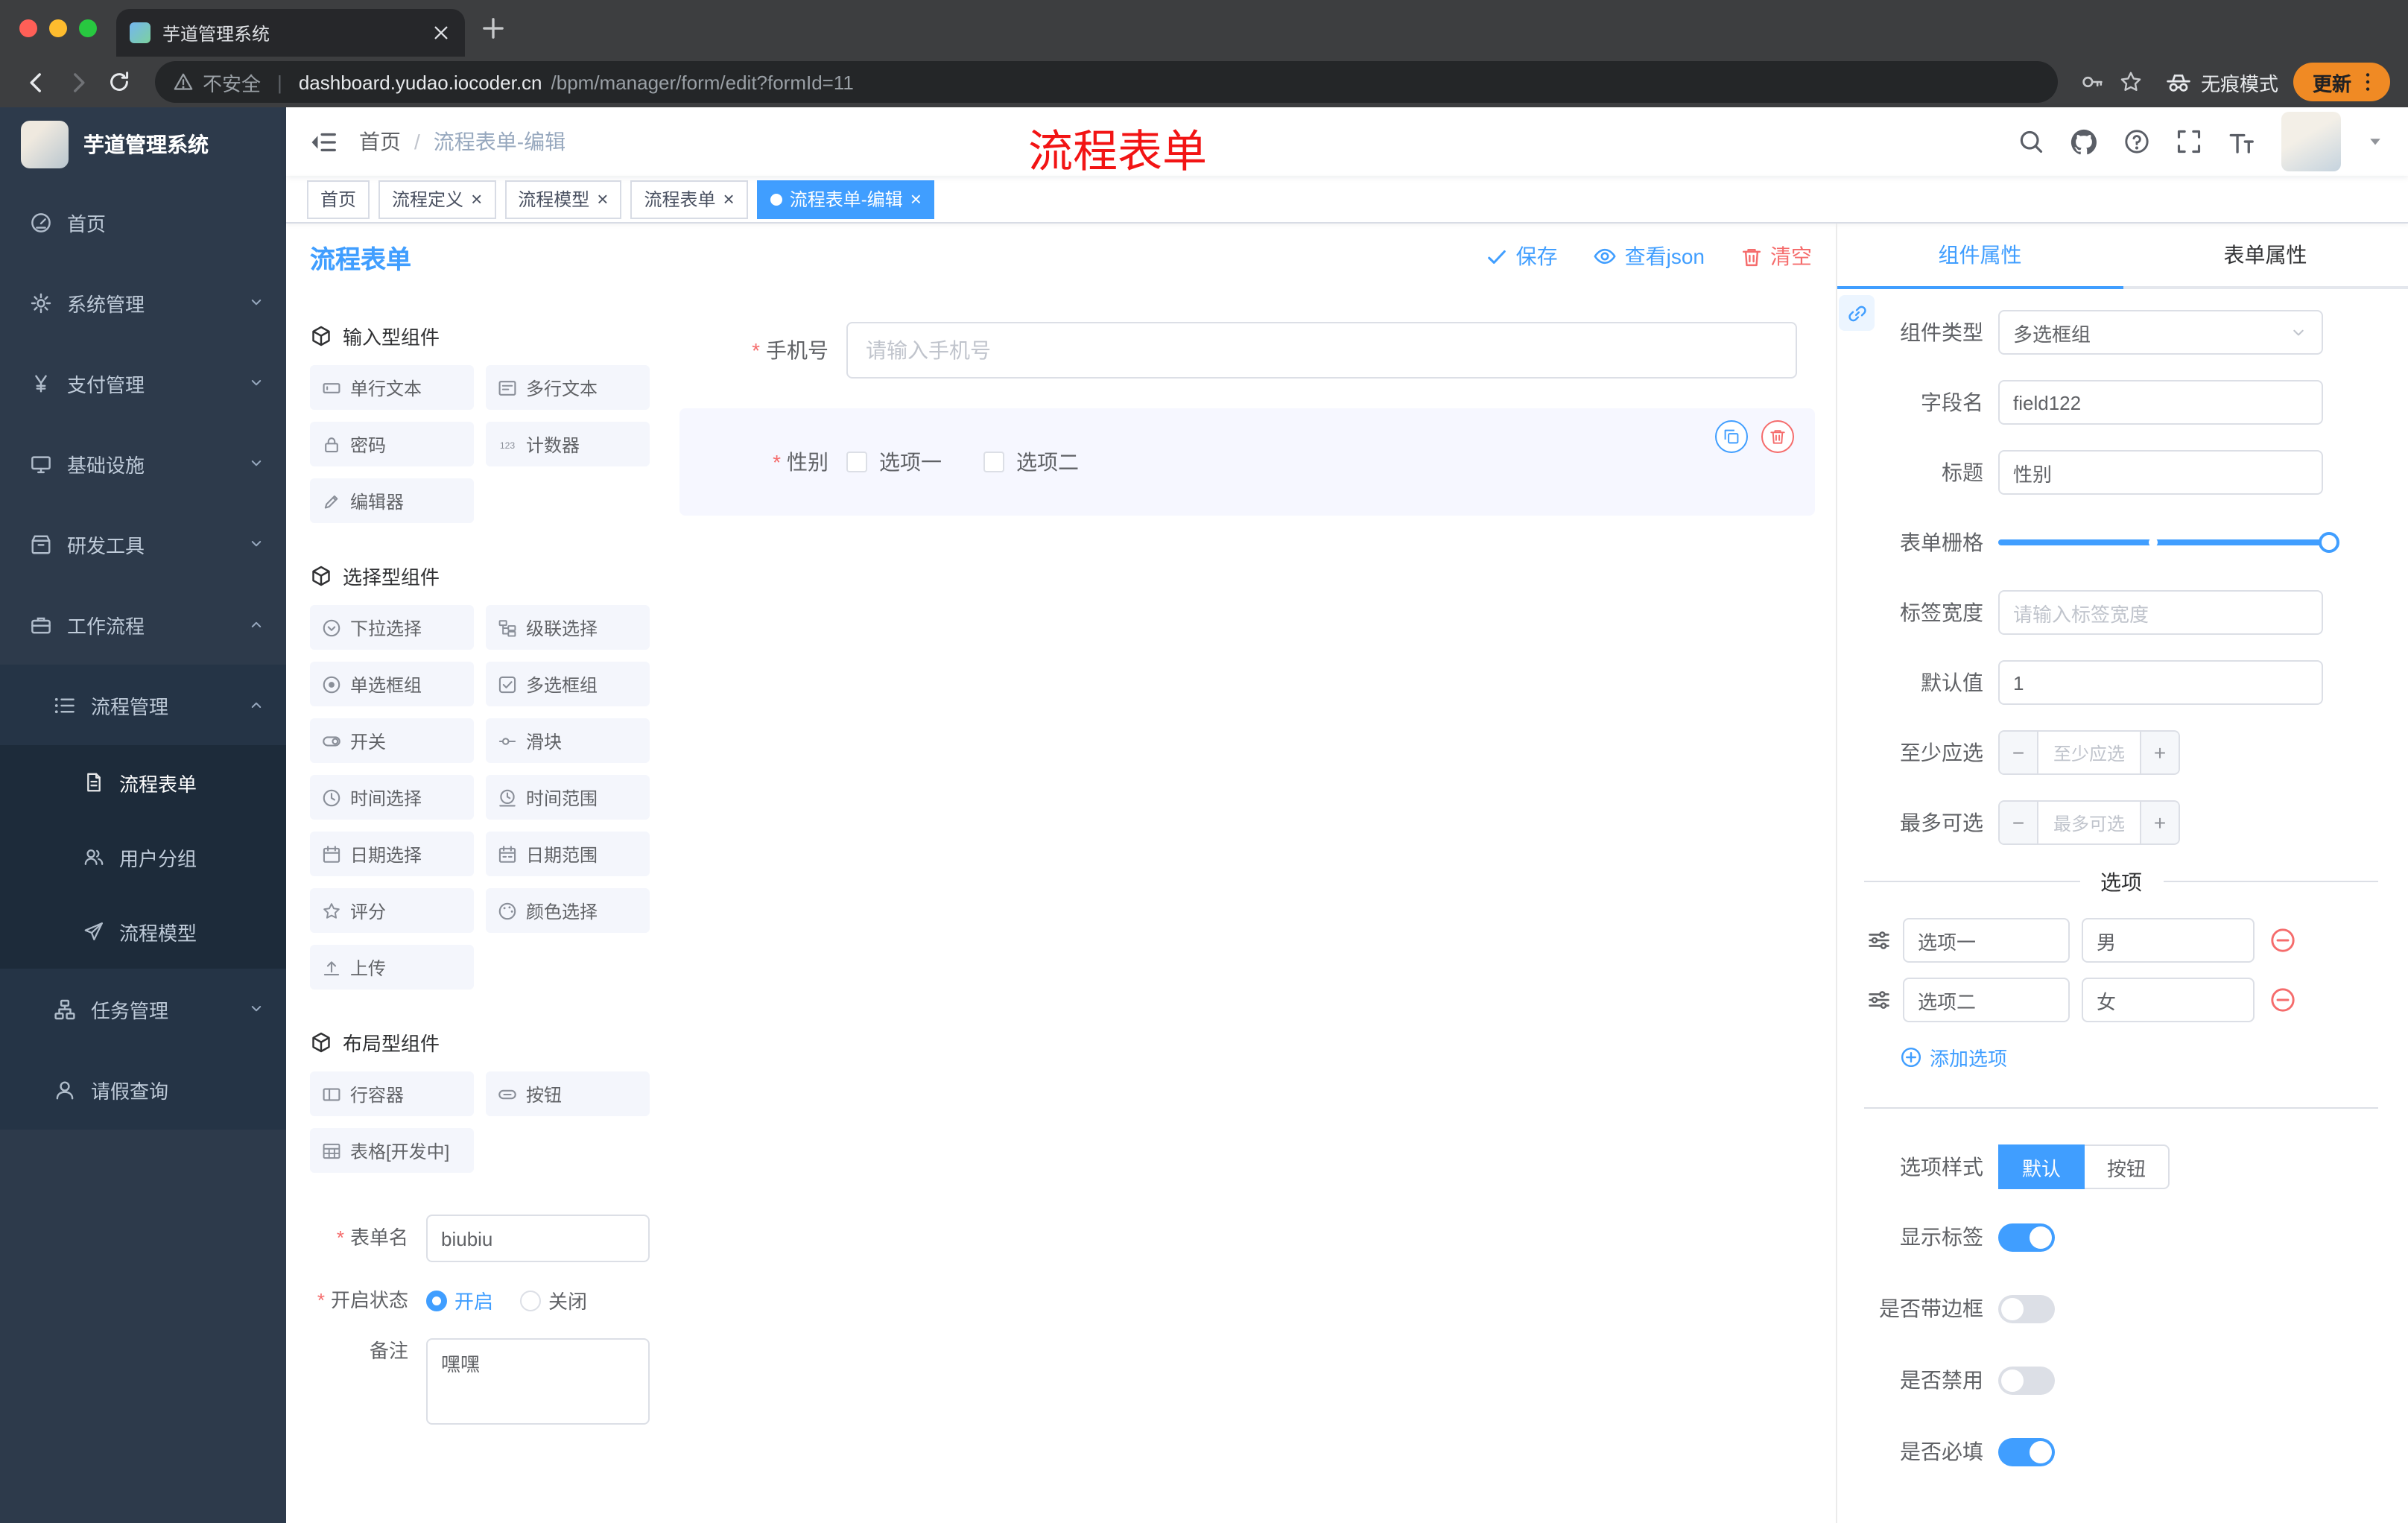  I want to click on minimize-window-button, so click(58, 28).